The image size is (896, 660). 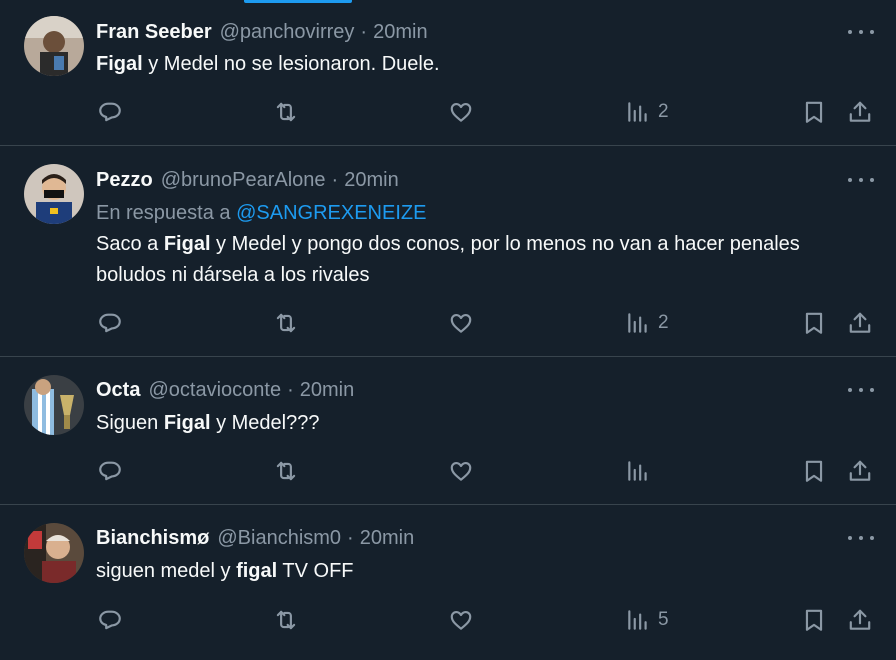 What do you see at coordinates (663, 619) in the screenshot?
I see `views-count: 5` at bounding box center [663, 619].